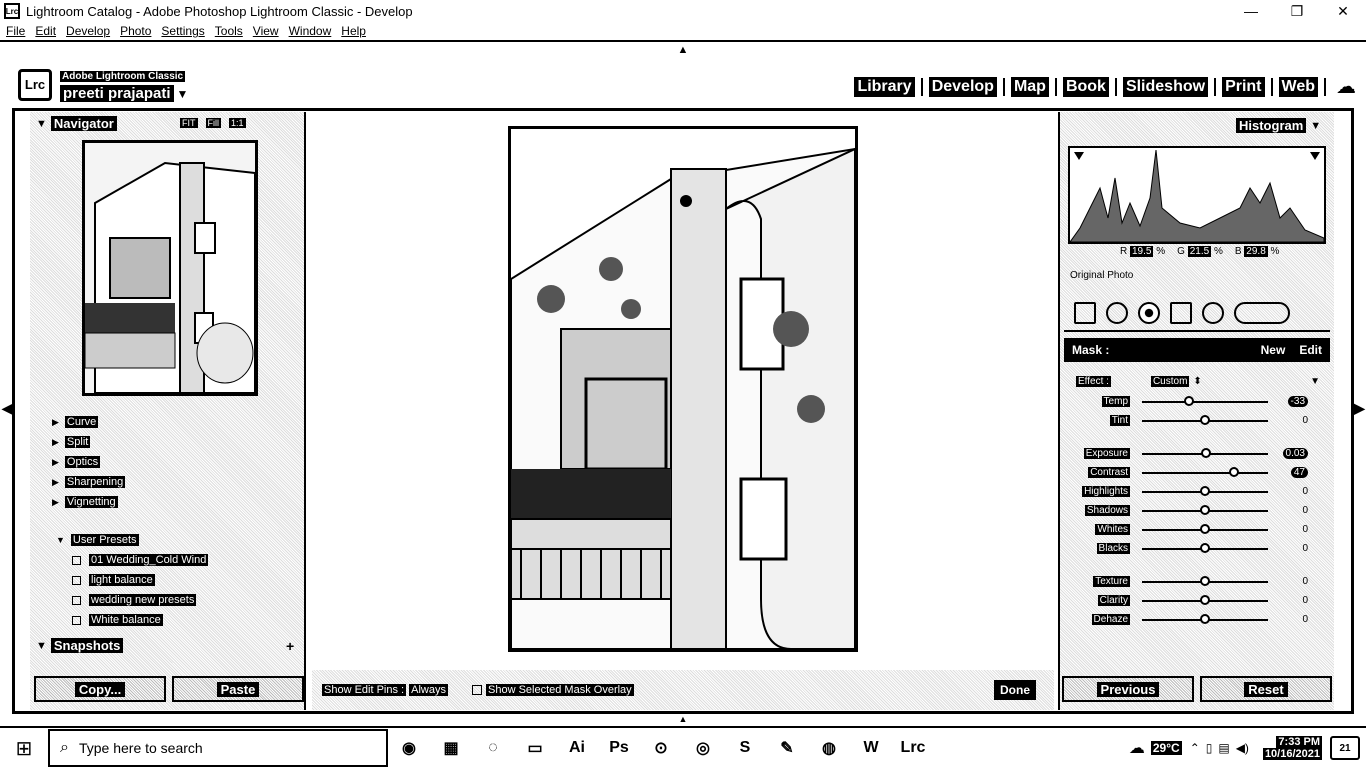 The width and height of the screenshot is (1366, 768). I want to click on paste-button: Paste, so click(238, 689).